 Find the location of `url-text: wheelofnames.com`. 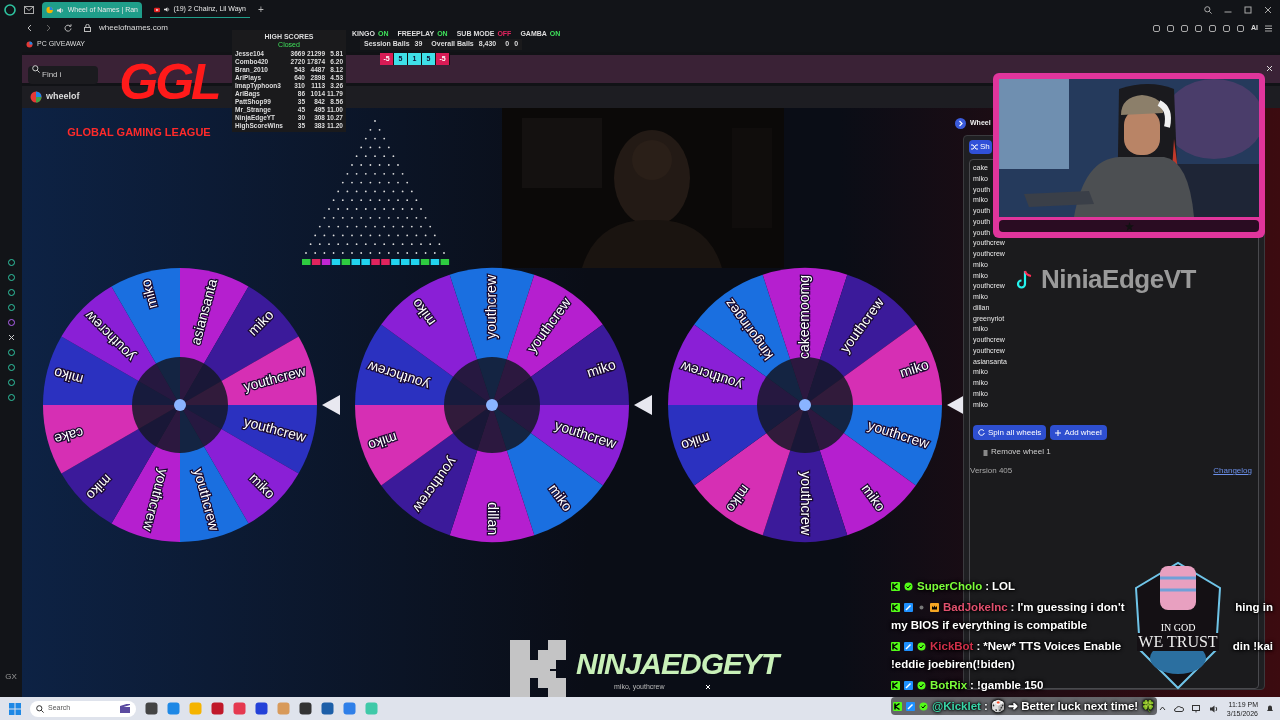

url-text: wheelofnames.com is located at coordinates (133, 28).